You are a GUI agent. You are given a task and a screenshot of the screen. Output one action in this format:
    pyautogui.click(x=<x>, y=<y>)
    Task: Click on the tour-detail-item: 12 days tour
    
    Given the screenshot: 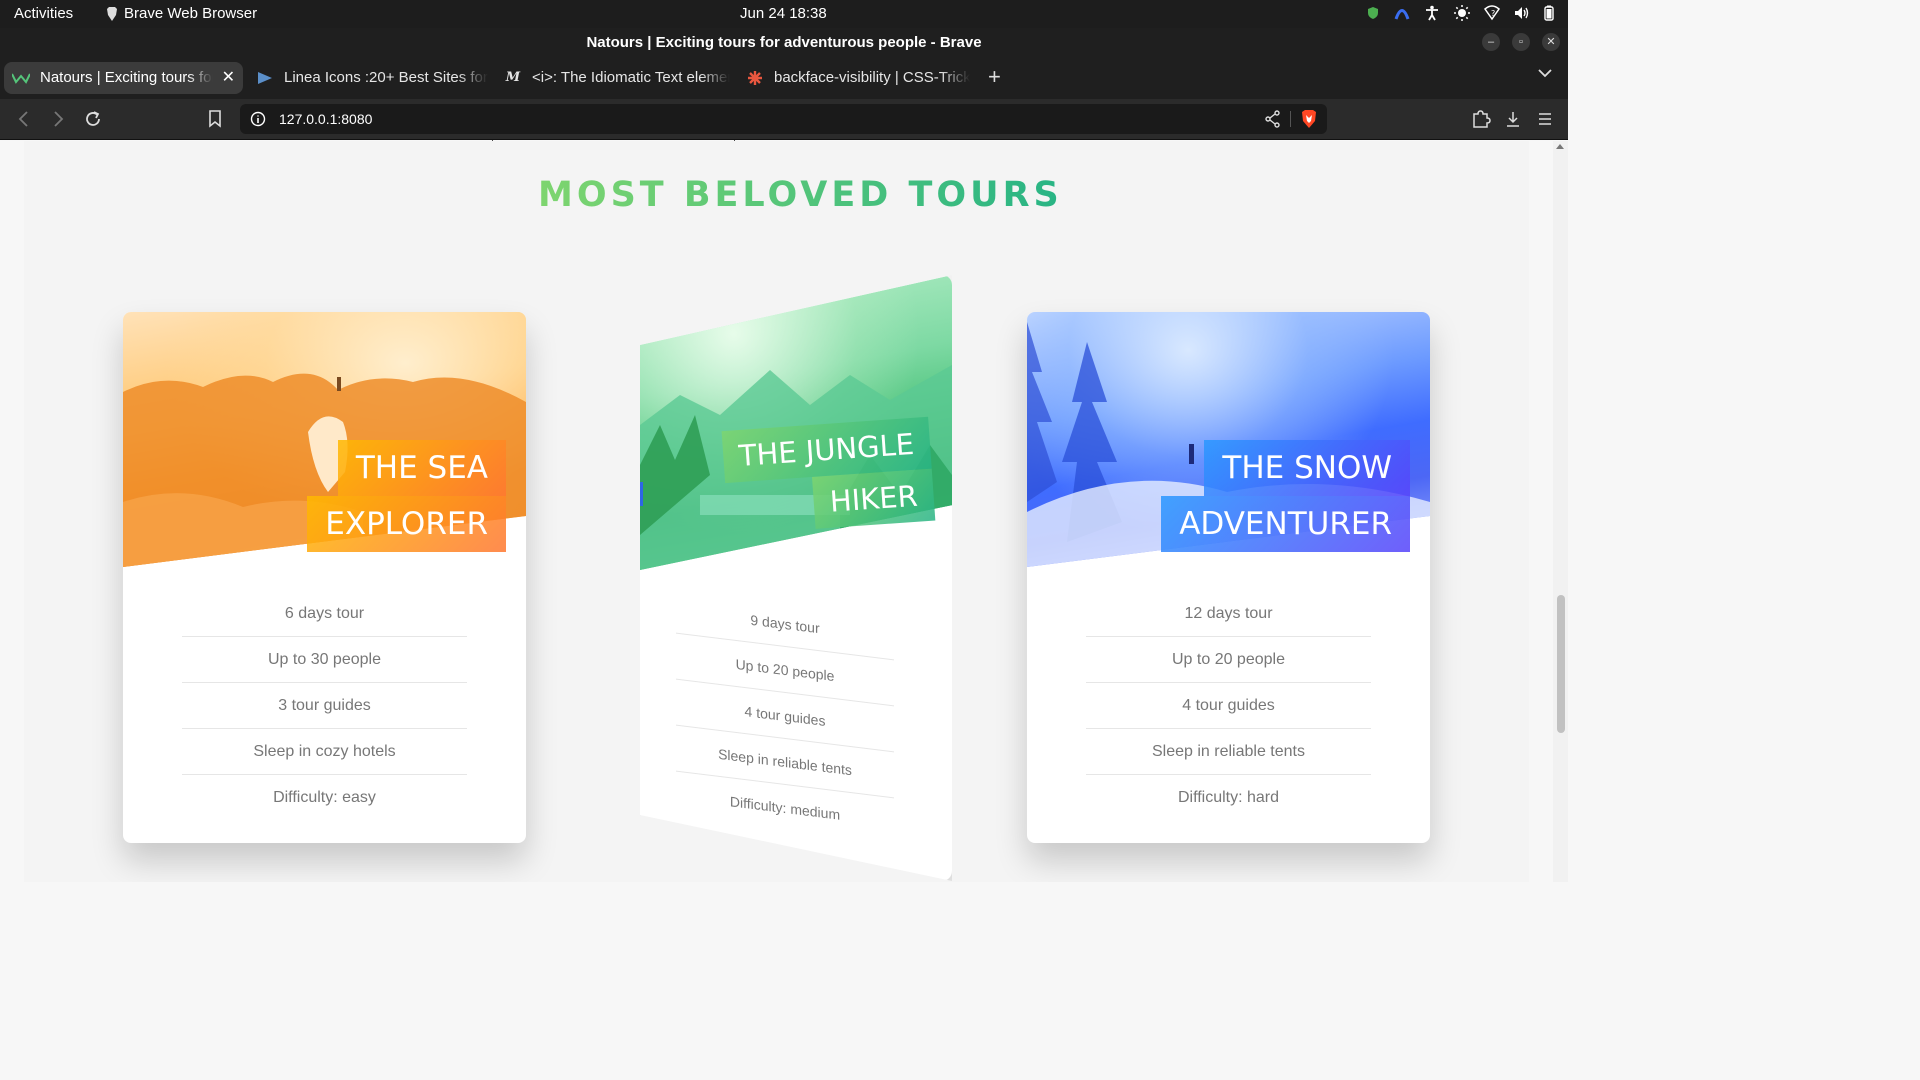 What is the action you would take?
    pyautogui.click(x=1228, y=614)
    